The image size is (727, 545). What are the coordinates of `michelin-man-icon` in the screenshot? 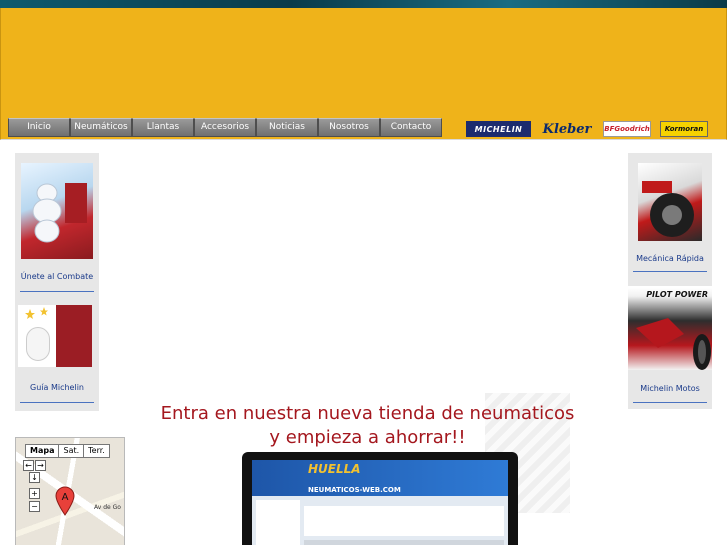 It's located at (38, 344).